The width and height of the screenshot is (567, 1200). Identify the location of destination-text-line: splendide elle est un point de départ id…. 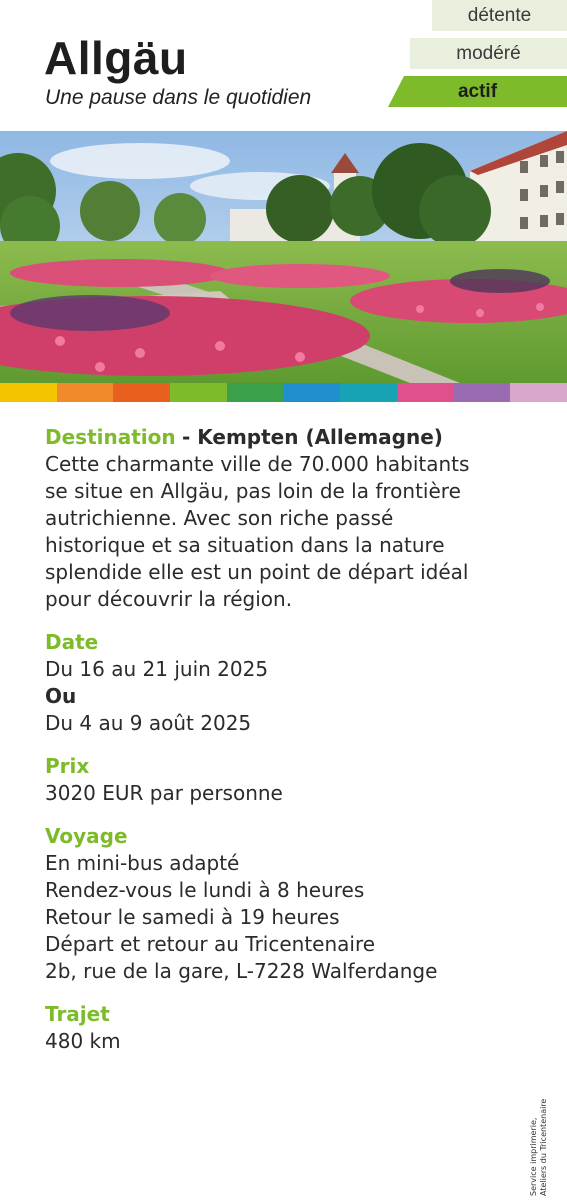
(257, 572).